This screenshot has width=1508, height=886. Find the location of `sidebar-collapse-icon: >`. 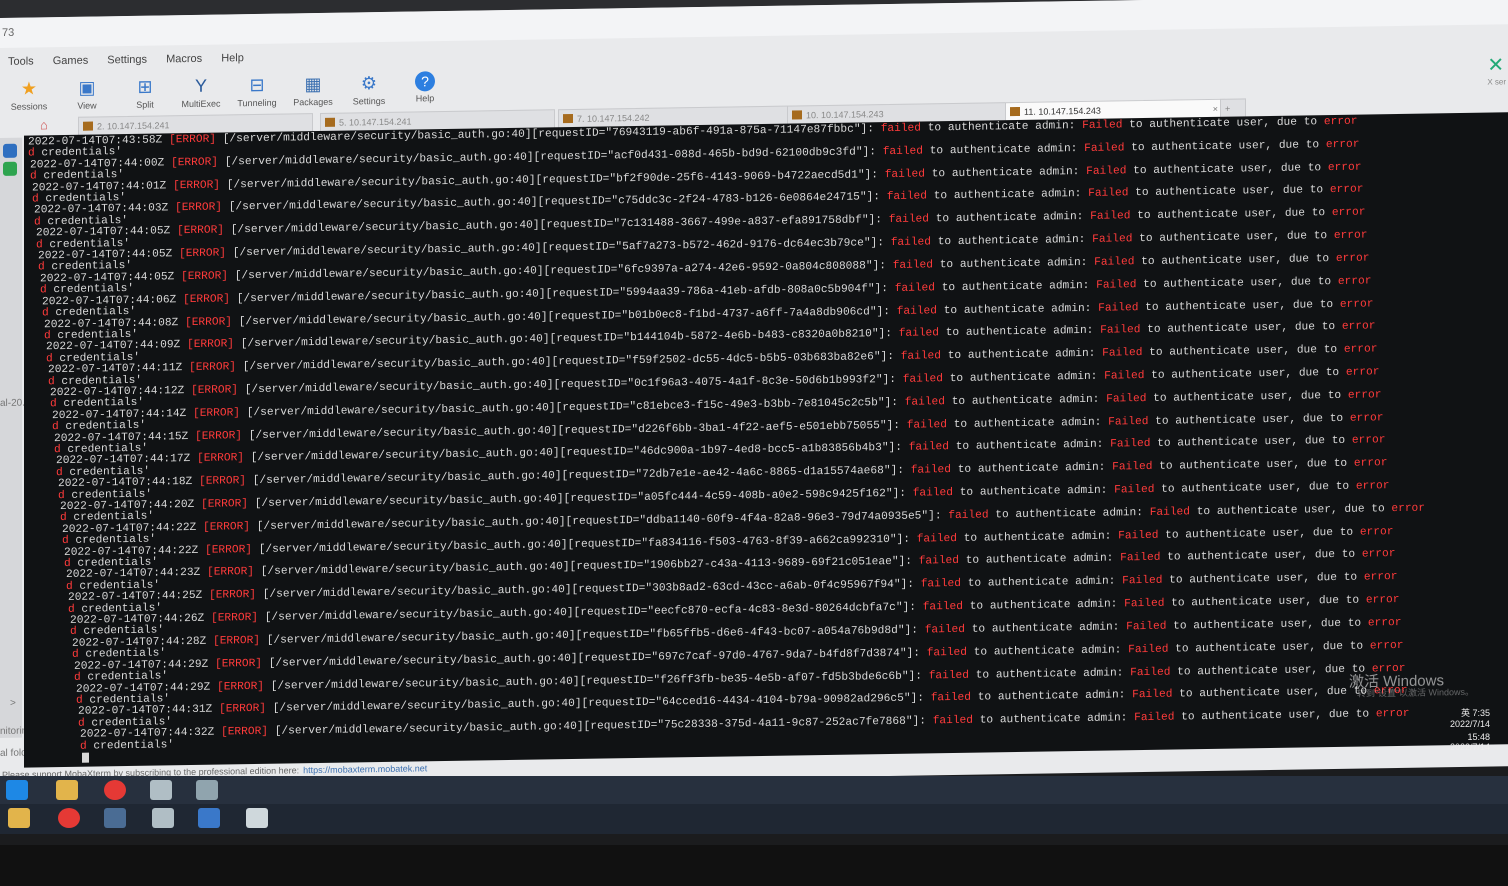

sidebar-collapse-icon: > is located at coordinates (13, 703).